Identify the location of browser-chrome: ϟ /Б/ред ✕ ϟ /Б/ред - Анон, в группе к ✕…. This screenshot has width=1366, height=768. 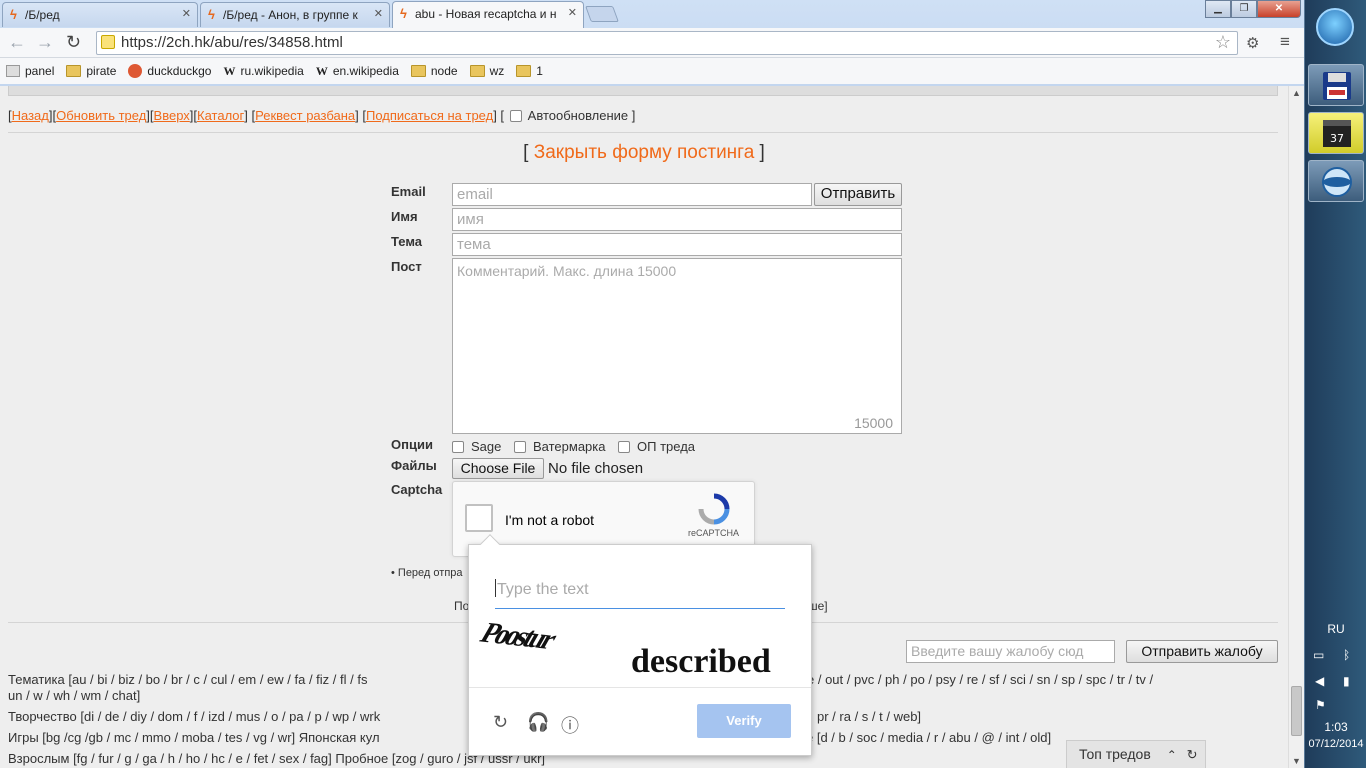
(652, 43).